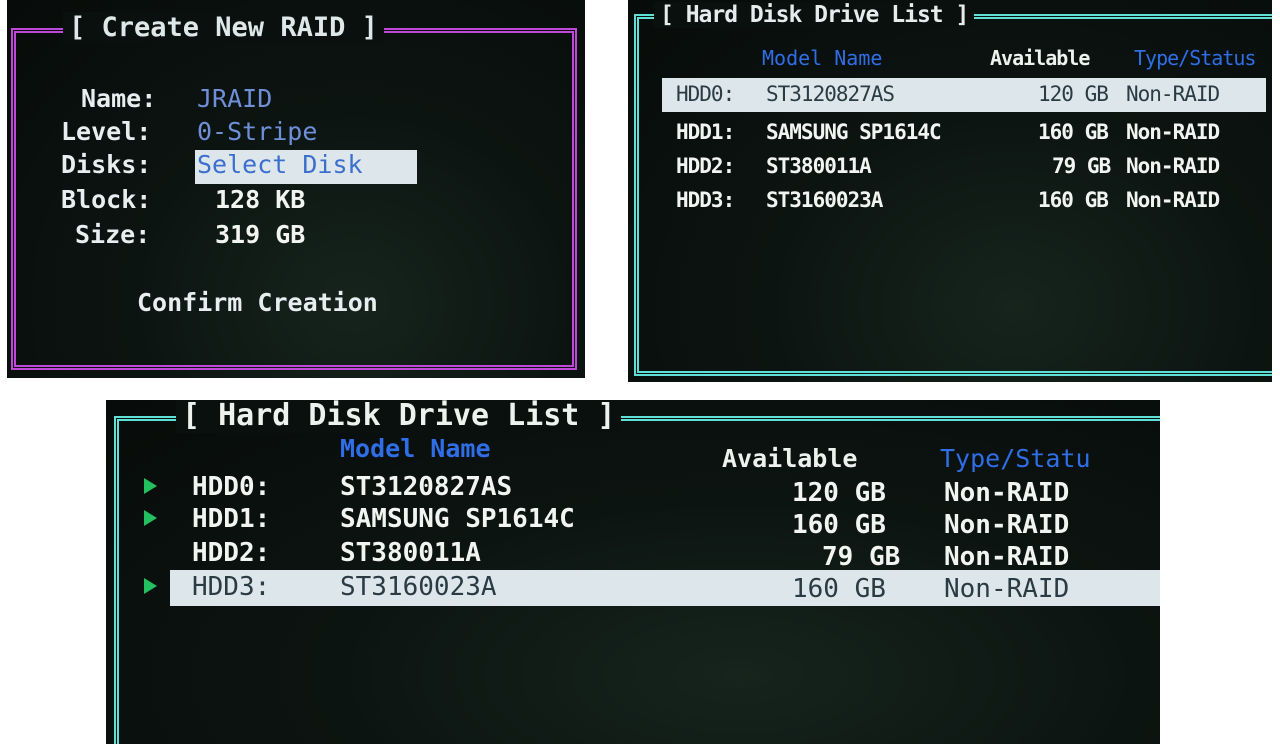 The image size is (1280, 744). What do you see at coordinates (814, 15) in the screenshot?
I see `hdd-list-title-top: [ Hard Disk Drive List ]` at bounding box center [814, 15].